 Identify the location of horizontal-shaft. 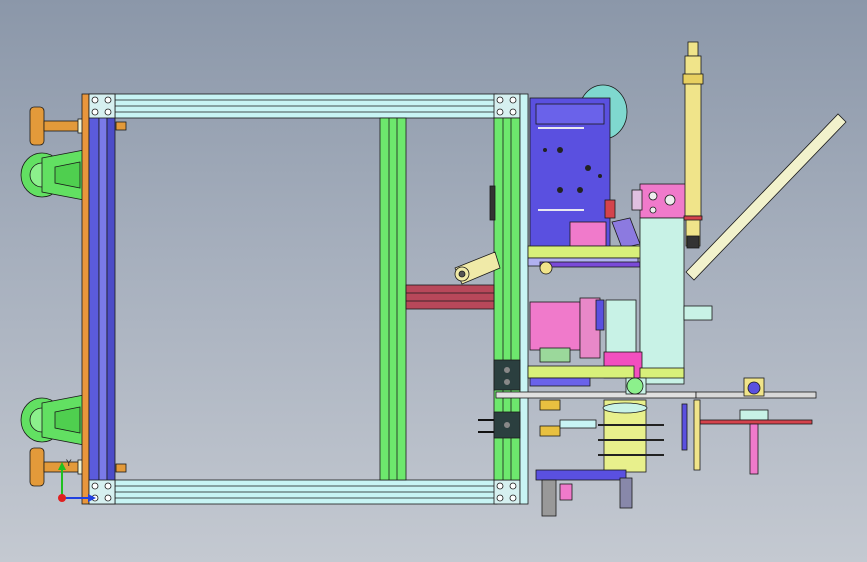
(656, 395).